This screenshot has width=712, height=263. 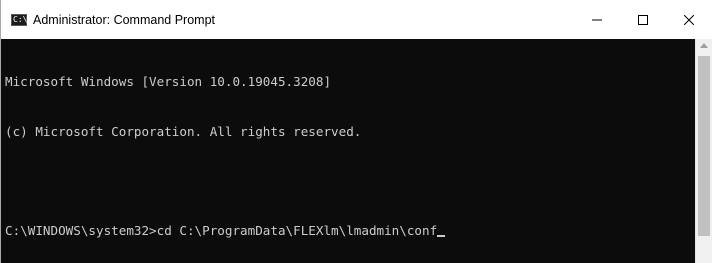 What do you see at coordinates (704, 45) in the screenshot?
I see `scroll-up-arrow-icon` at bounding box center [704, 45].